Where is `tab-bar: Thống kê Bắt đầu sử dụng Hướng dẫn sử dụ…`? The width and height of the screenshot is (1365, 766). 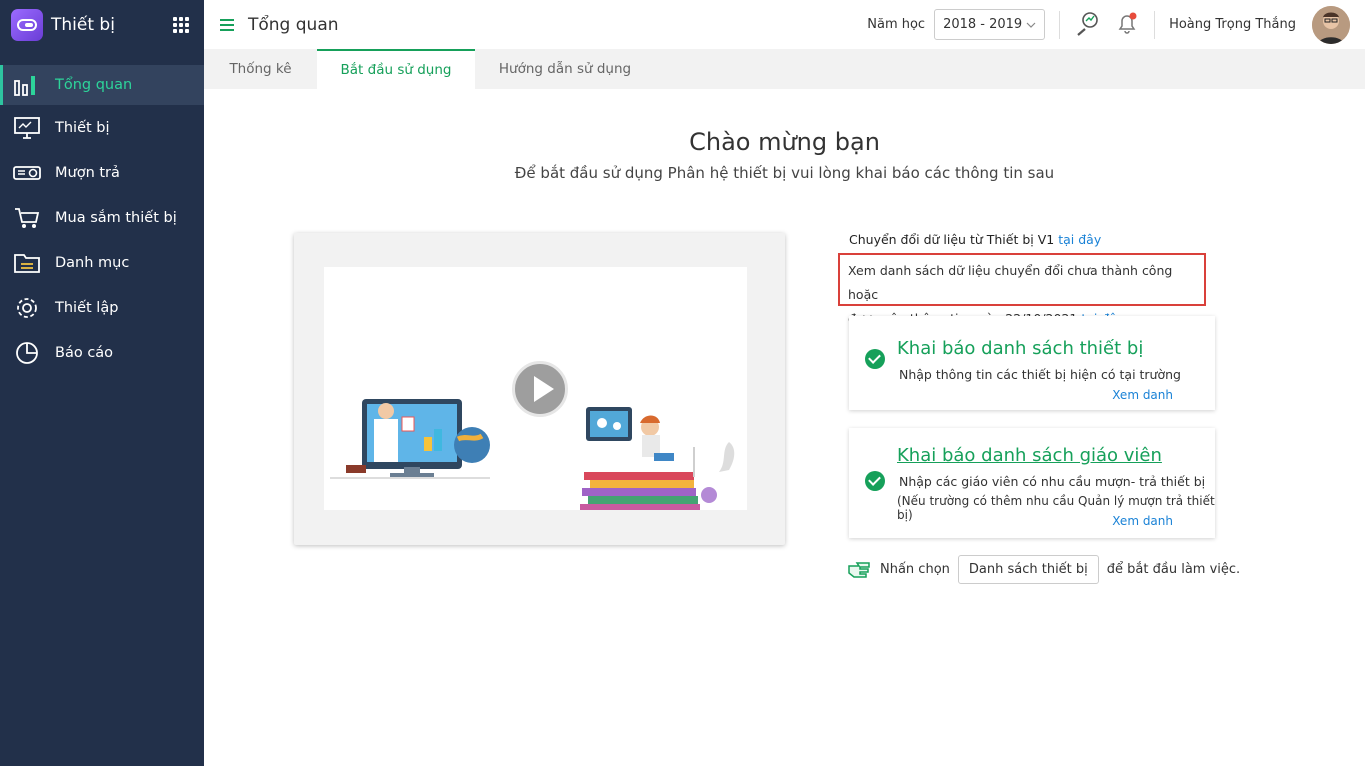 tab-bar: Thống kê Bắt đầu sử dụng Hướng dẫn sử dụ… is located at coordinates (784, 69).